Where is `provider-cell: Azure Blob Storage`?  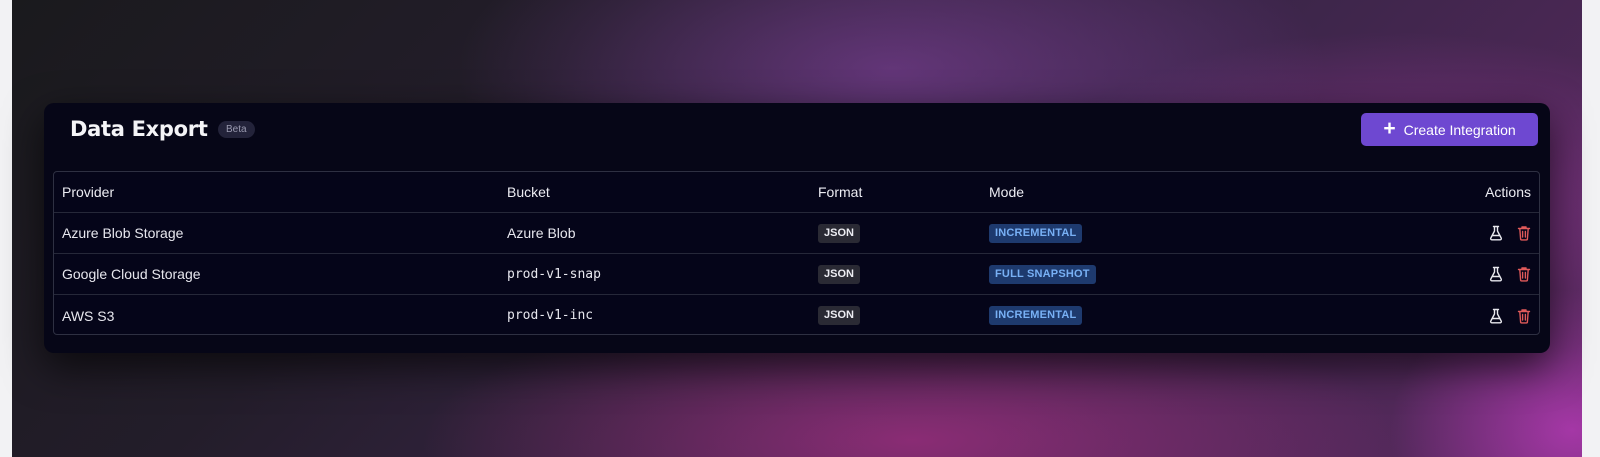 provider-cell: Azure Blob Storage is located at coordinates (123, 233).